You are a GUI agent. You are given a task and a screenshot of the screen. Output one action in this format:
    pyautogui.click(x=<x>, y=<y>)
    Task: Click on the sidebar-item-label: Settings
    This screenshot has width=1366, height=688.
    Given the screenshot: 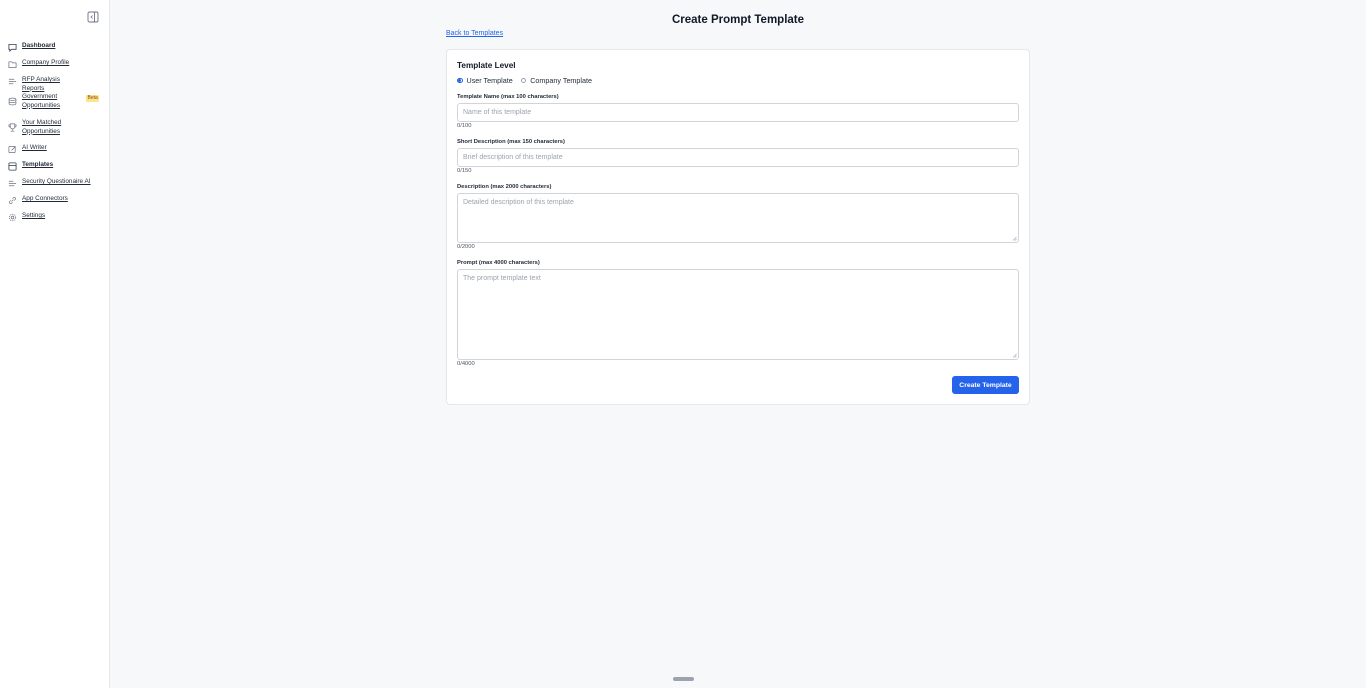 What is the action you would take?
    pyautogui.click(x=34, y=215)
    